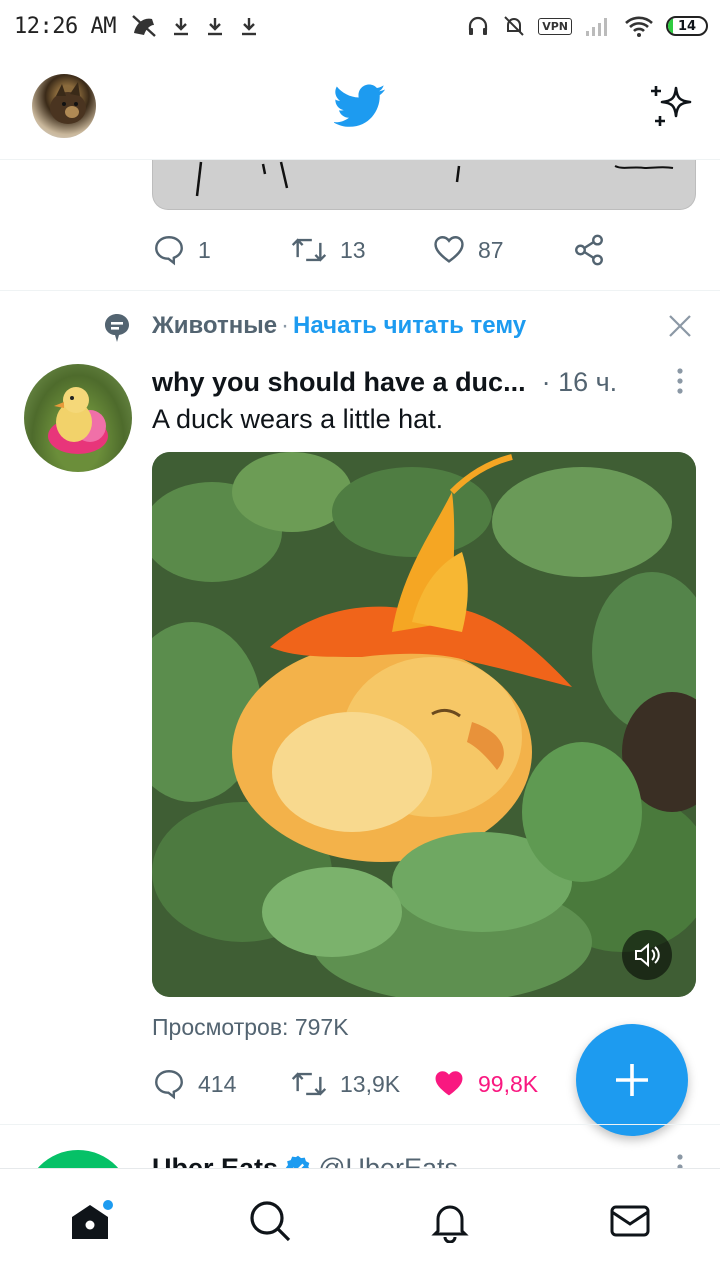 This screenshot has height=1280, width=720. What do you see at coordinates (78, 418) in the screenshot?
I see `author-avatar` at bounding box center [78, 418].